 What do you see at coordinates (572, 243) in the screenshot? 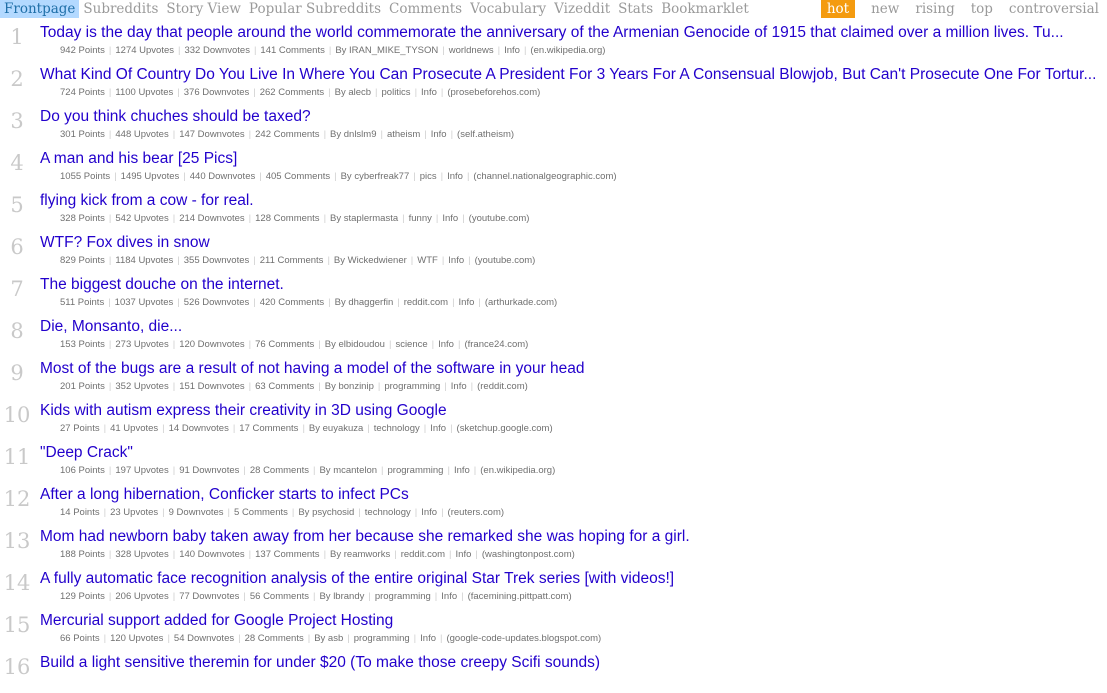
I see `story-title-link: WTF? Fox dives in snow` at bounding box center [572, 243].